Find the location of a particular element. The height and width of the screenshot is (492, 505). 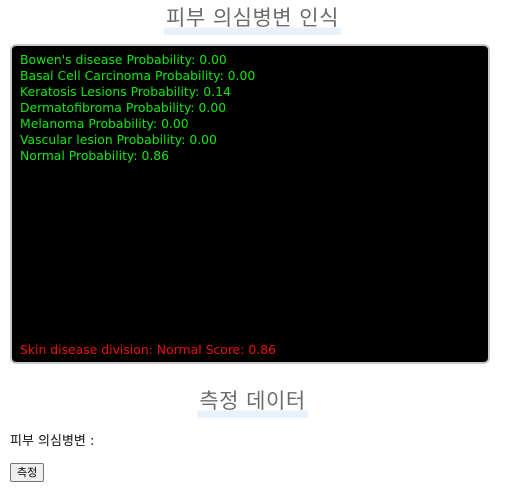

probability-item-dermatofibroma: Dermatofibroma Probability: 0.00 is located at coordinates (123, 107).